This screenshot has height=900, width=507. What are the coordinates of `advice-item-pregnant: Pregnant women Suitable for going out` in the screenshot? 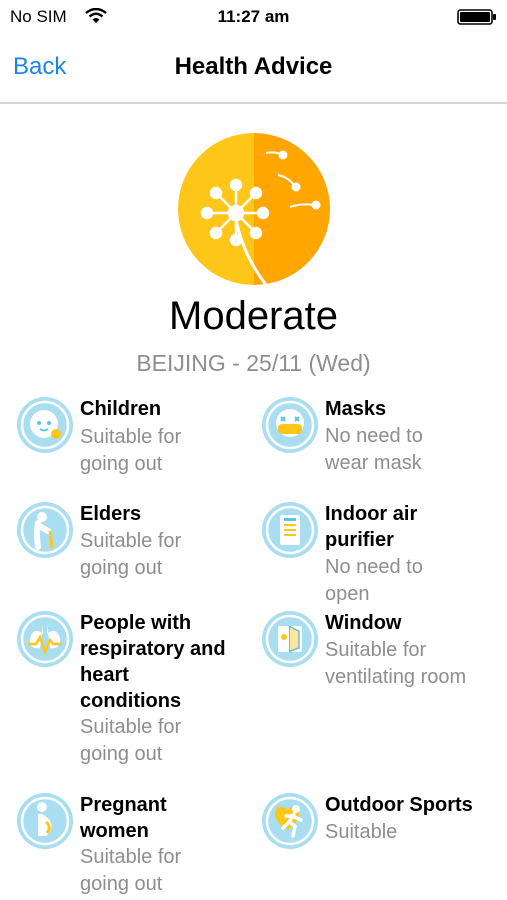 It's located at (126, 845).